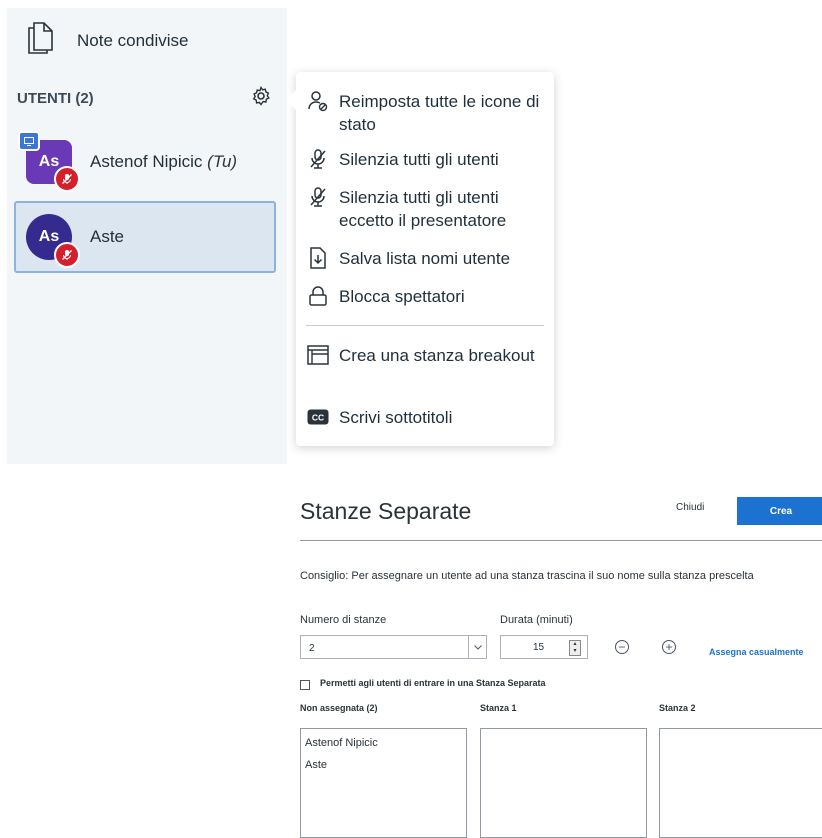 Image resolution: width=822 pixels, height=838 pixels. What do you see at coordinates (622, 647) in the screenshot?
I see `decrease-duration-button: −` at bounding box center [622, 647].